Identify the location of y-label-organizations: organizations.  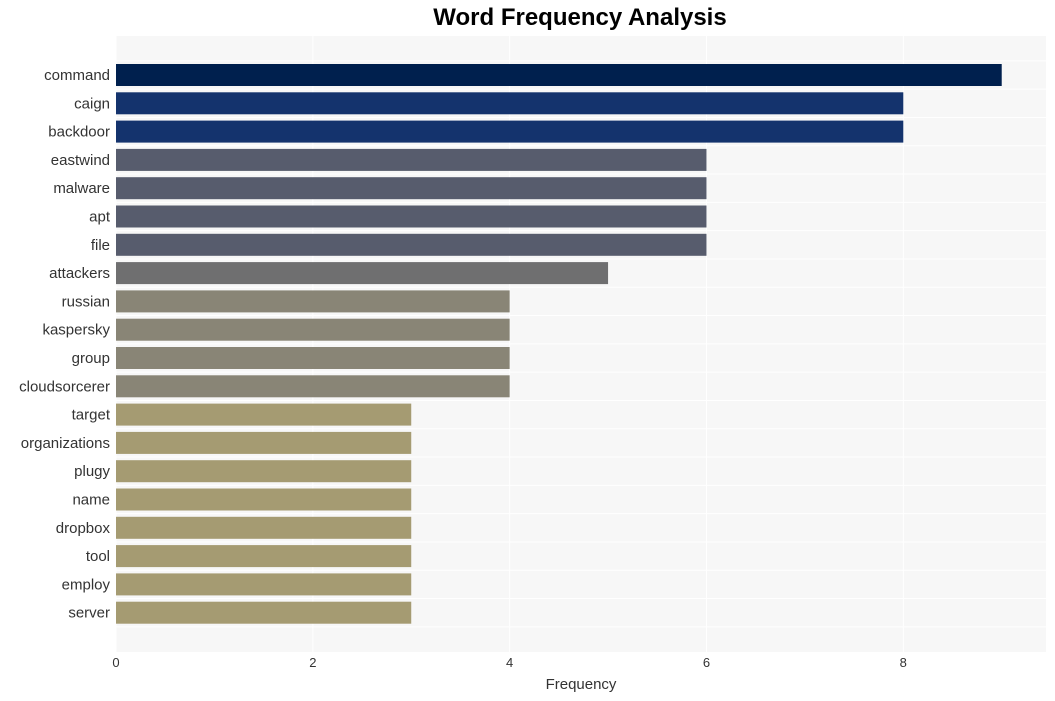
(65, 443).